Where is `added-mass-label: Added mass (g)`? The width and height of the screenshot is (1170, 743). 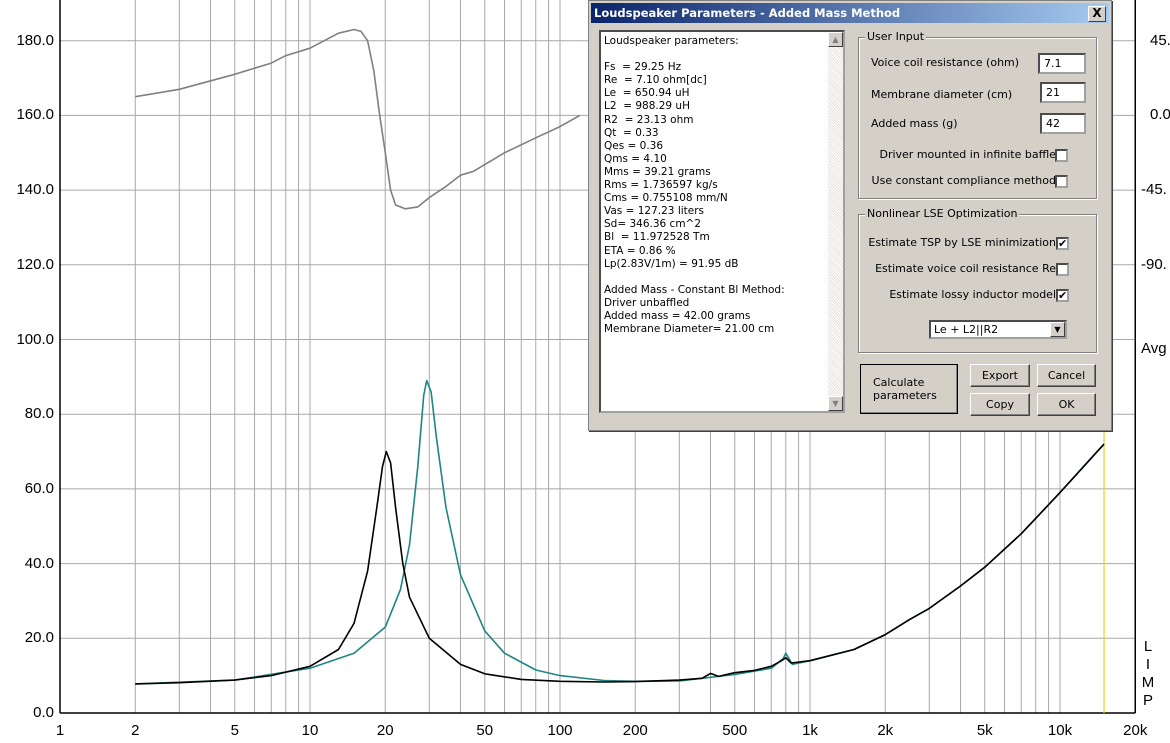
added-mass-label: Added mass (g) is located at coordinates (914, 123).